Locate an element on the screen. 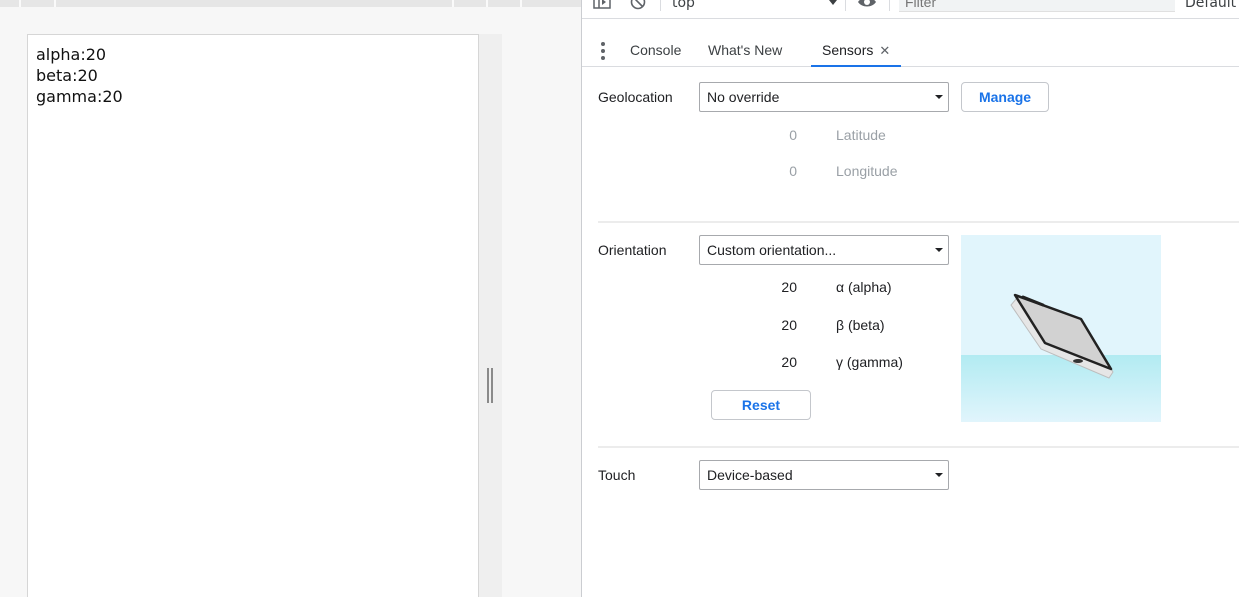  tab-label: What's New is located at coordinates (745, 50).